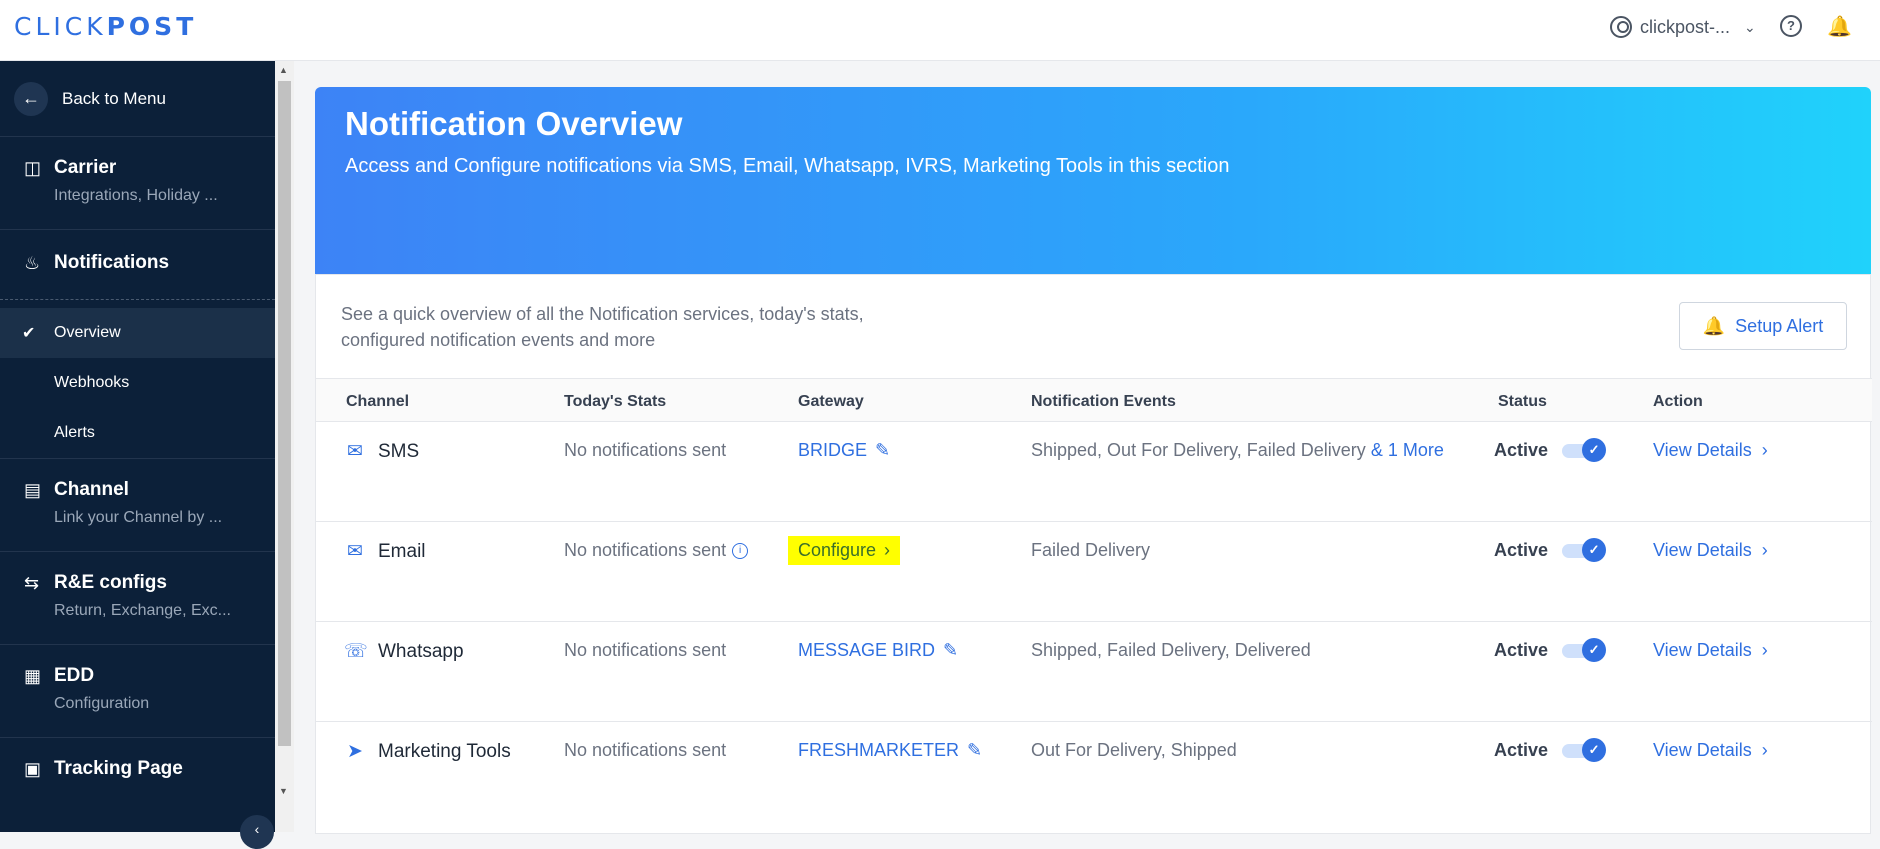 This screenshot has width=1880, height=849. I want to click on setup-alert-button: 🔔 Setup Alert, so click(1763, 326).